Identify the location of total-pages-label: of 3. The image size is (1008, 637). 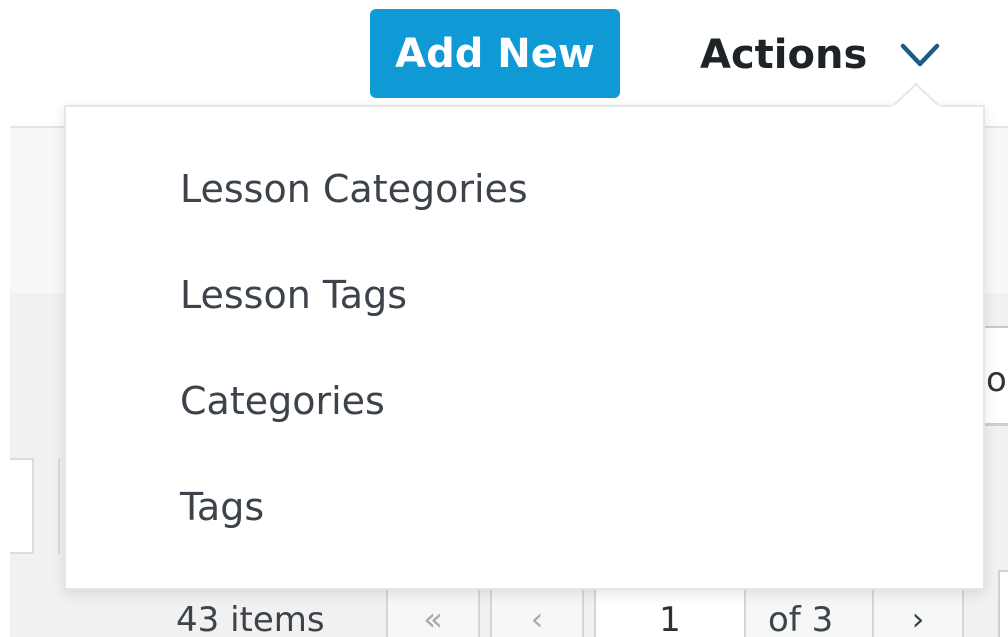
(809, 611).